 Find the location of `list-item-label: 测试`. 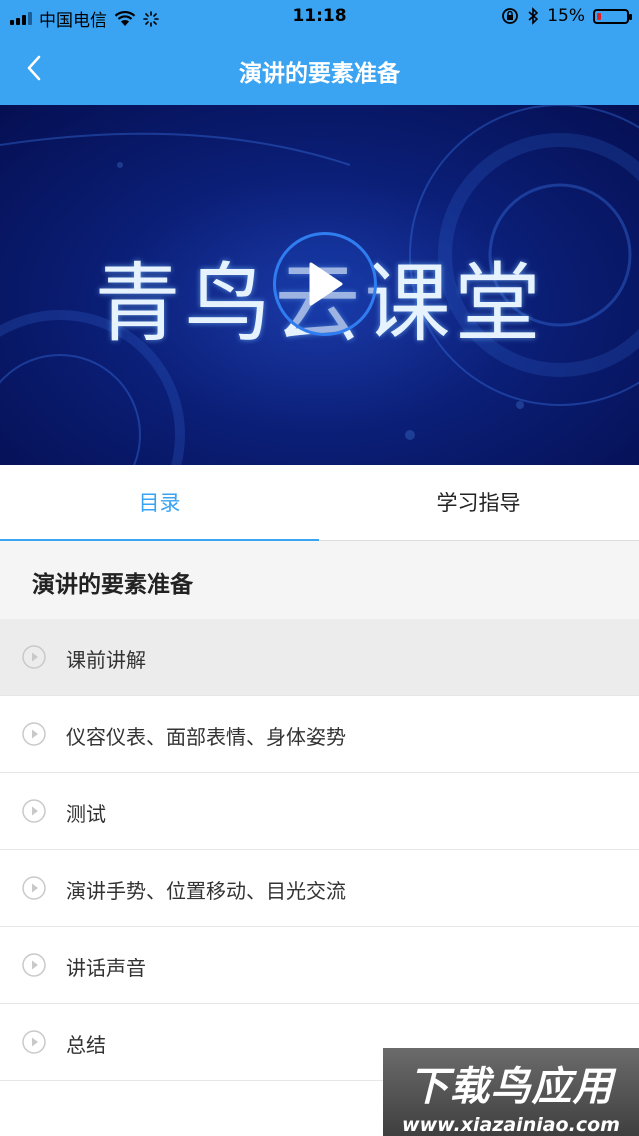

list-item-label: 测试 is located at coordinates (86, 814).